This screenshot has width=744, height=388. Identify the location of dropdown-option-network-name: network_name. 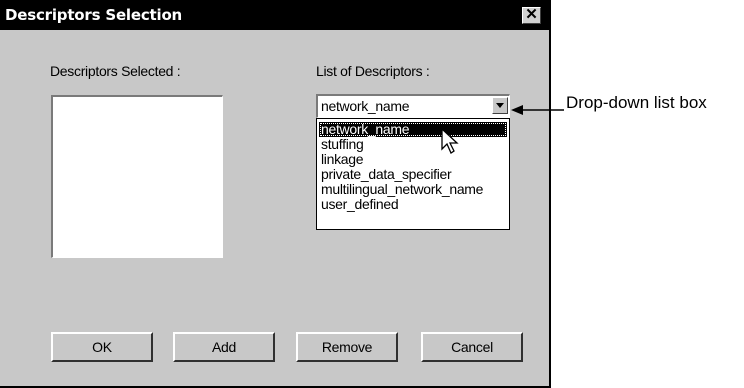
(413, 129).